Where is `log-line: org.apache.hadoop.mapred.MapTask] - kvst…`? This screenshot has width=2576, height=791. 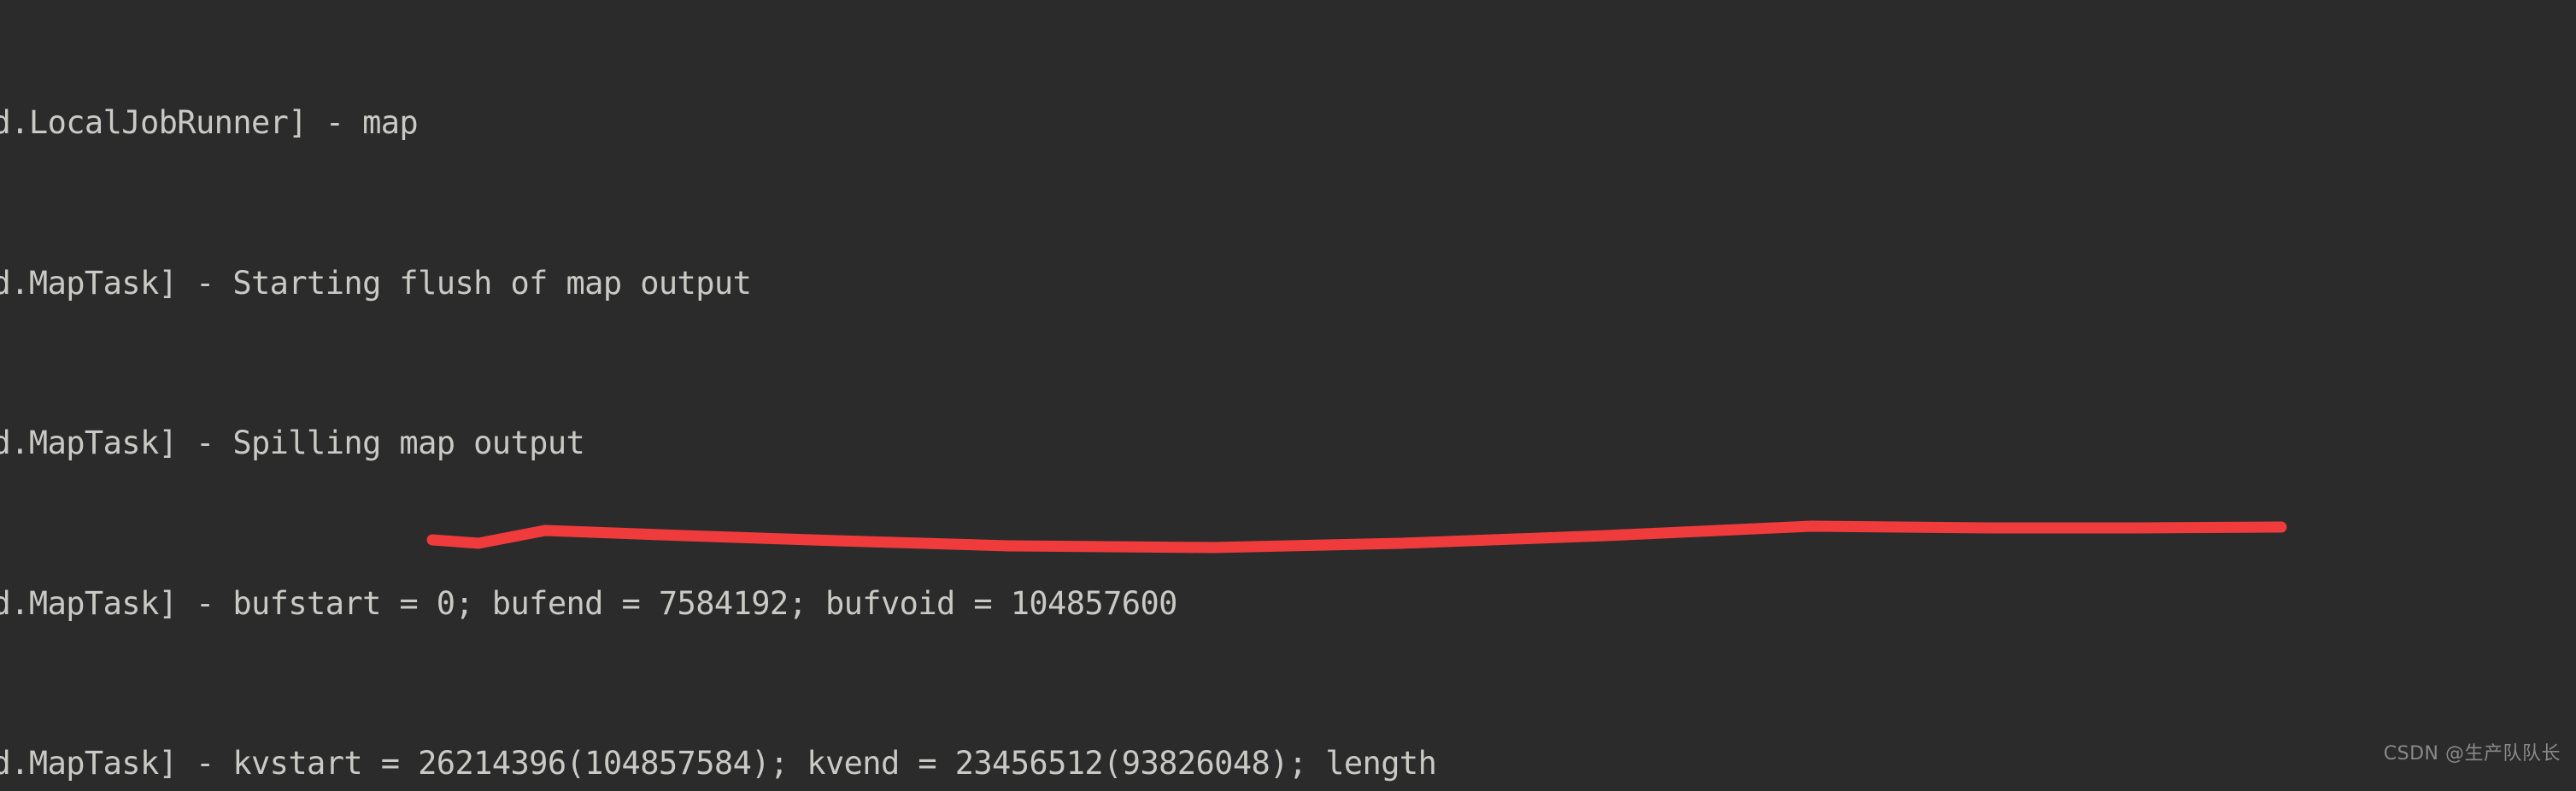 log-line: org.apache.hadoop.mapred.MapTask] - kvst… is located at coordinates (718, 763).